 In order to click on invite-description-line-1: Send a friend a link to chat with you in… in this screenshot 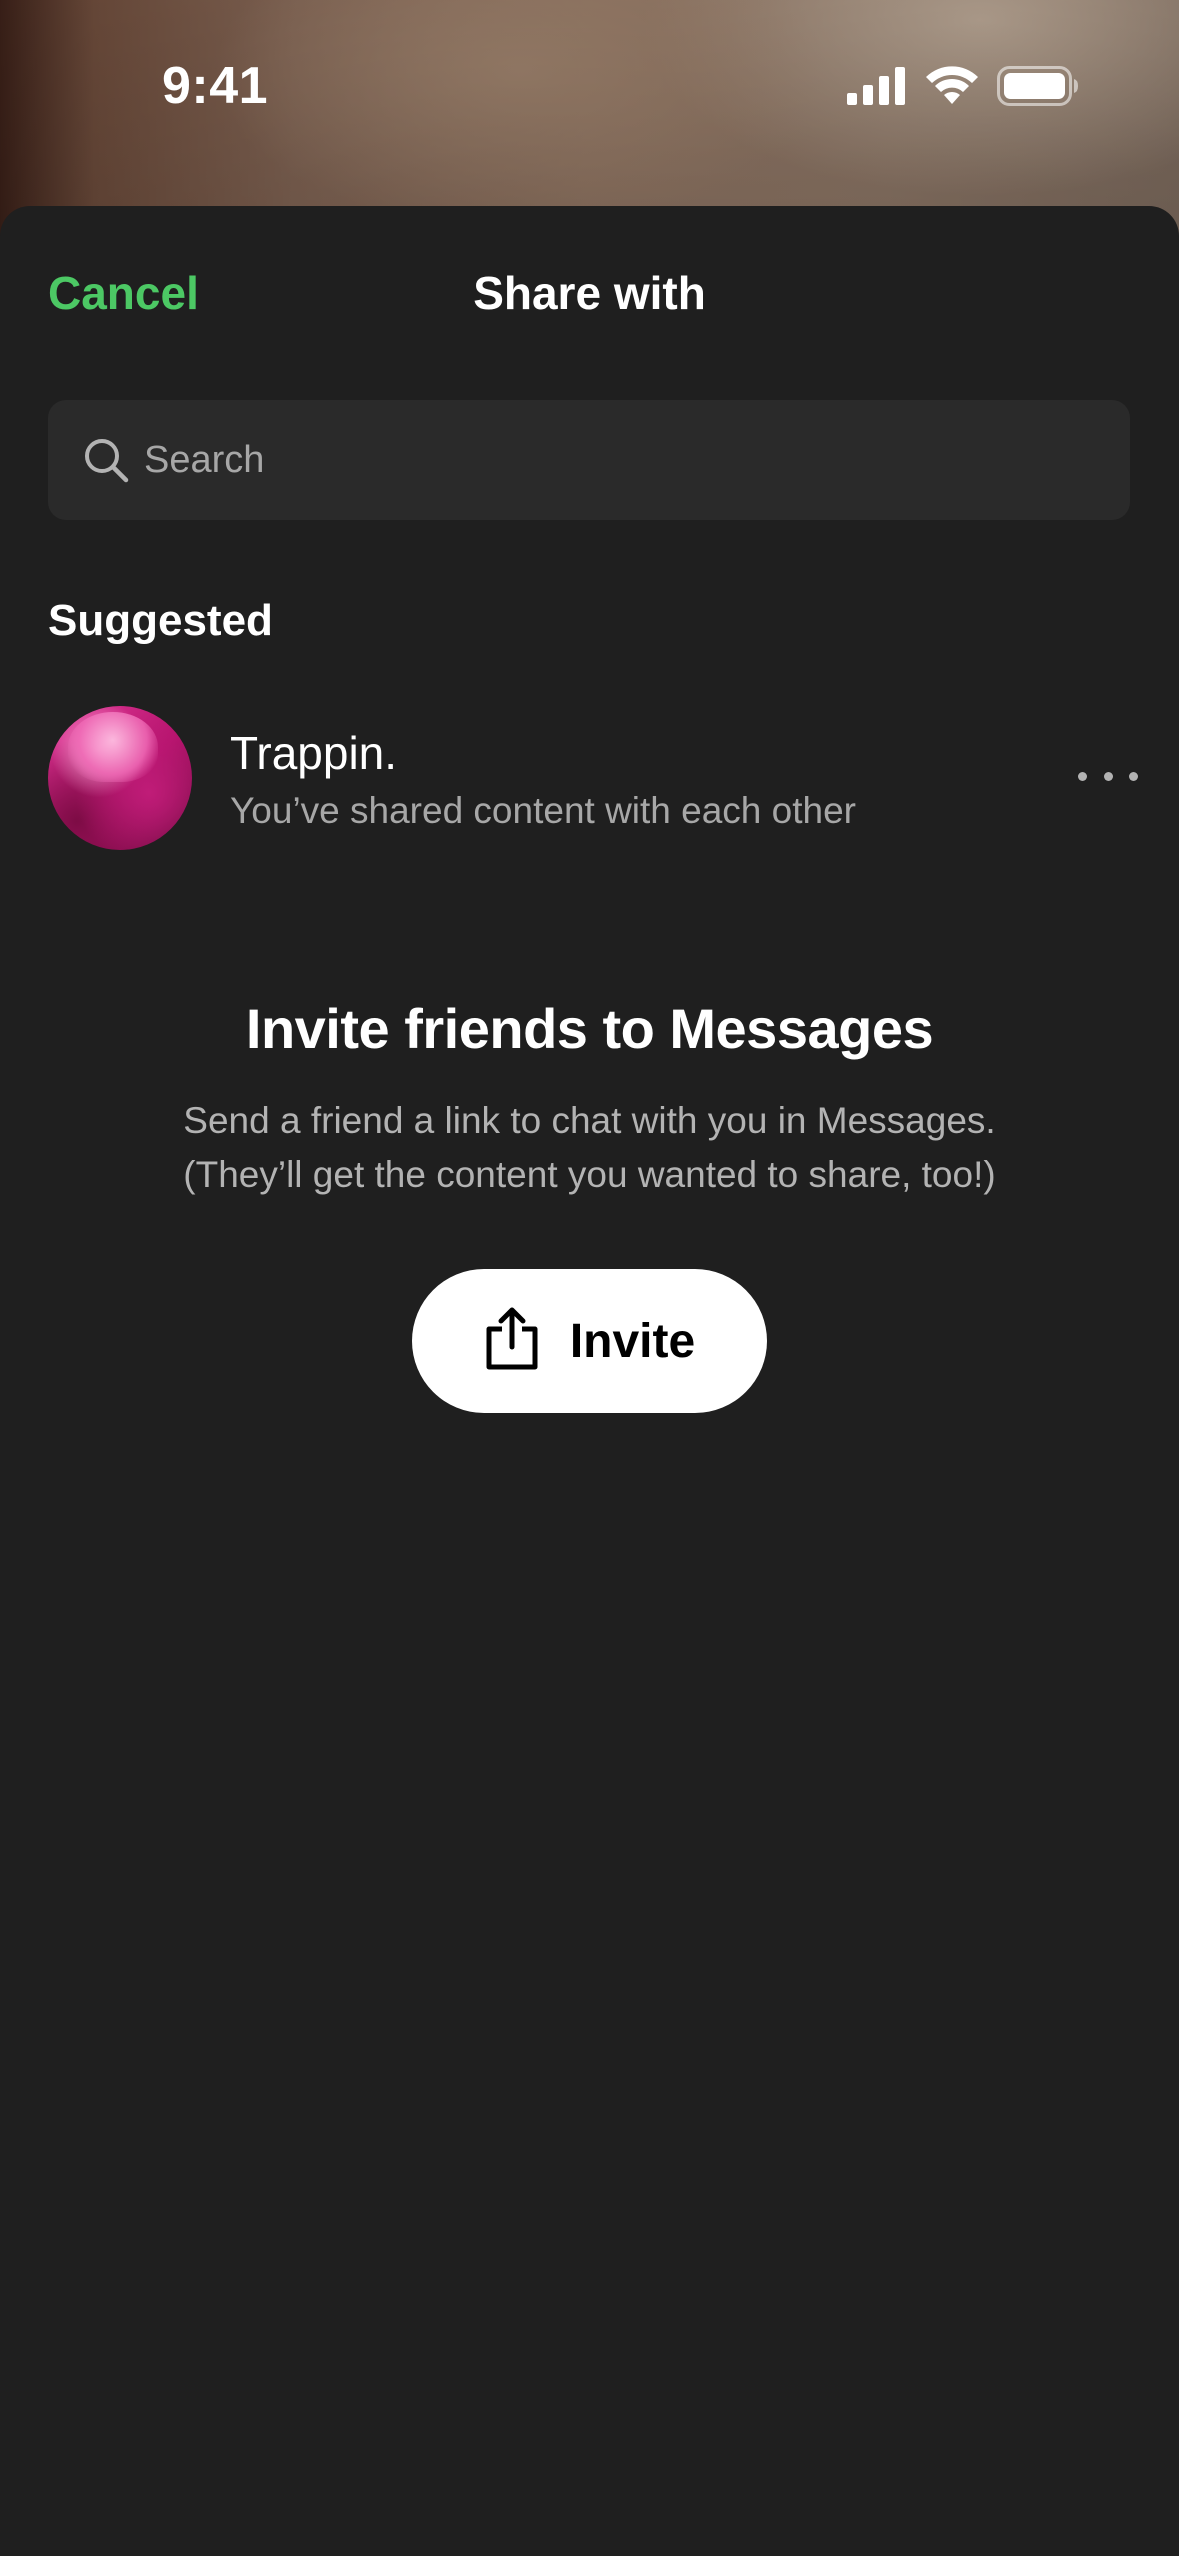, I will do `click(589, 1120)`.